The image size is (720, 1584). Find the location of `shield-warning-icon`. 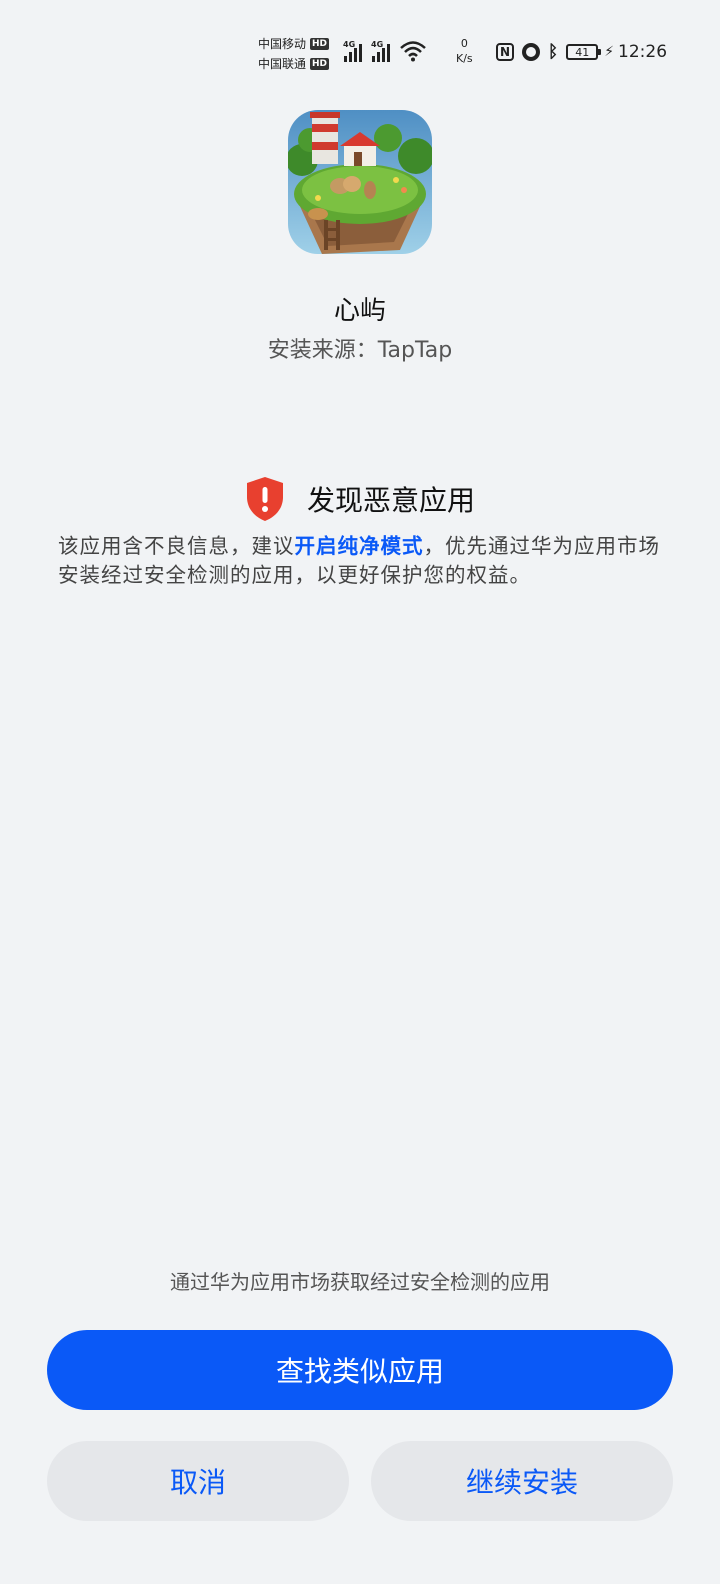

shield-warning-icon is located at coordinates (264, 499).